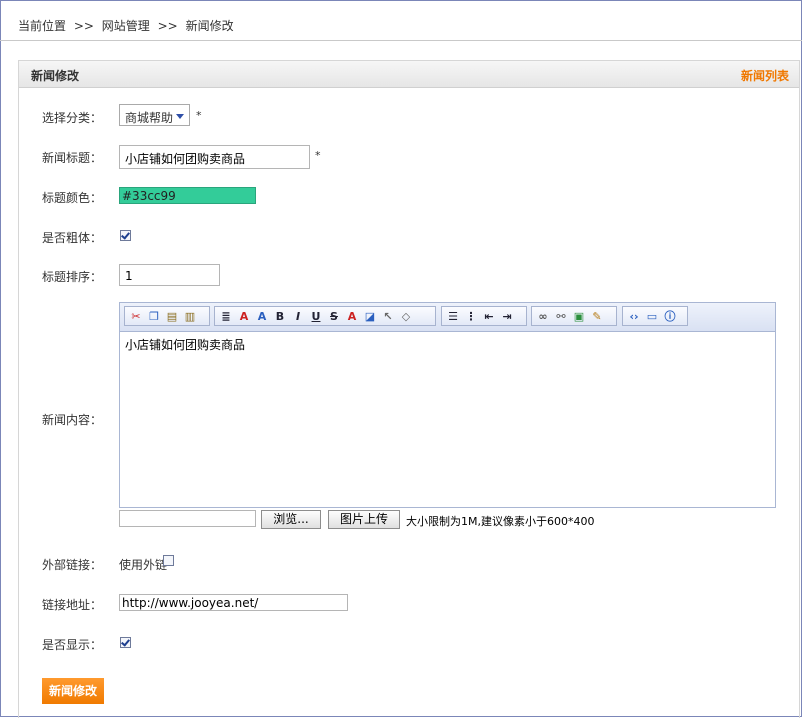  Describe the element at coordinates (364, 519) in the screenshot. I see `upload-button: 图片上传` at that location.